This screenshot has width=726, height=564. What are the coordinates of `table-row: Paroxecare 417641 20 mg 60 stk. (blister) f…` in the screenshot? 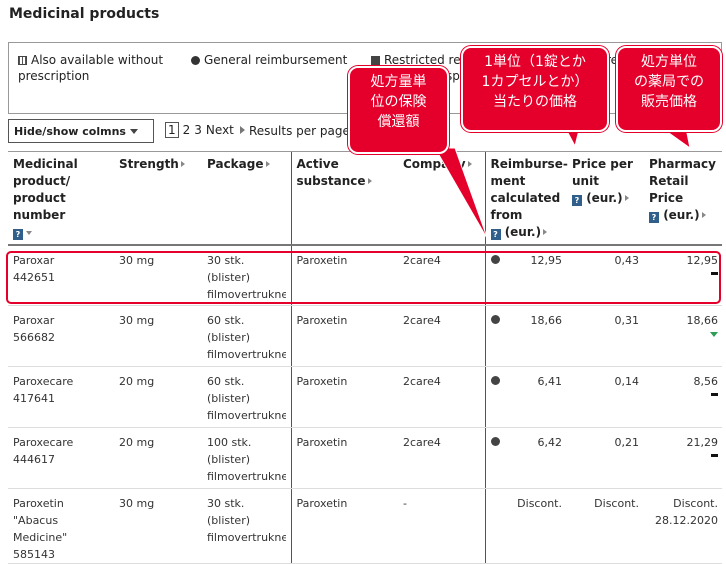 It's located at (365, 397).